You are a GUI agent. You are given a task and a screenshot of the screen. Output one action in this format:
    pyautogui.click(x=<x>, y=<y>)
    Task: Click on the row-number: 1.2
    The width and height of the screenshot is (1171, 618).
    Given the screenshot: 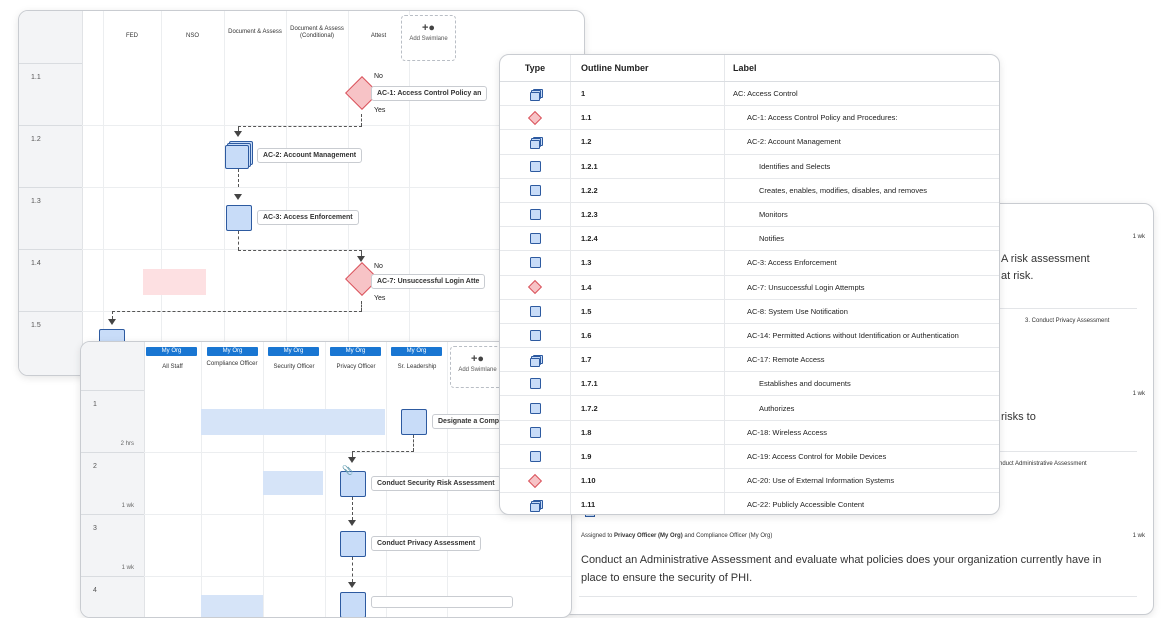 What is the action you would take?
    pyautogui.click(x=36, y=139)
    